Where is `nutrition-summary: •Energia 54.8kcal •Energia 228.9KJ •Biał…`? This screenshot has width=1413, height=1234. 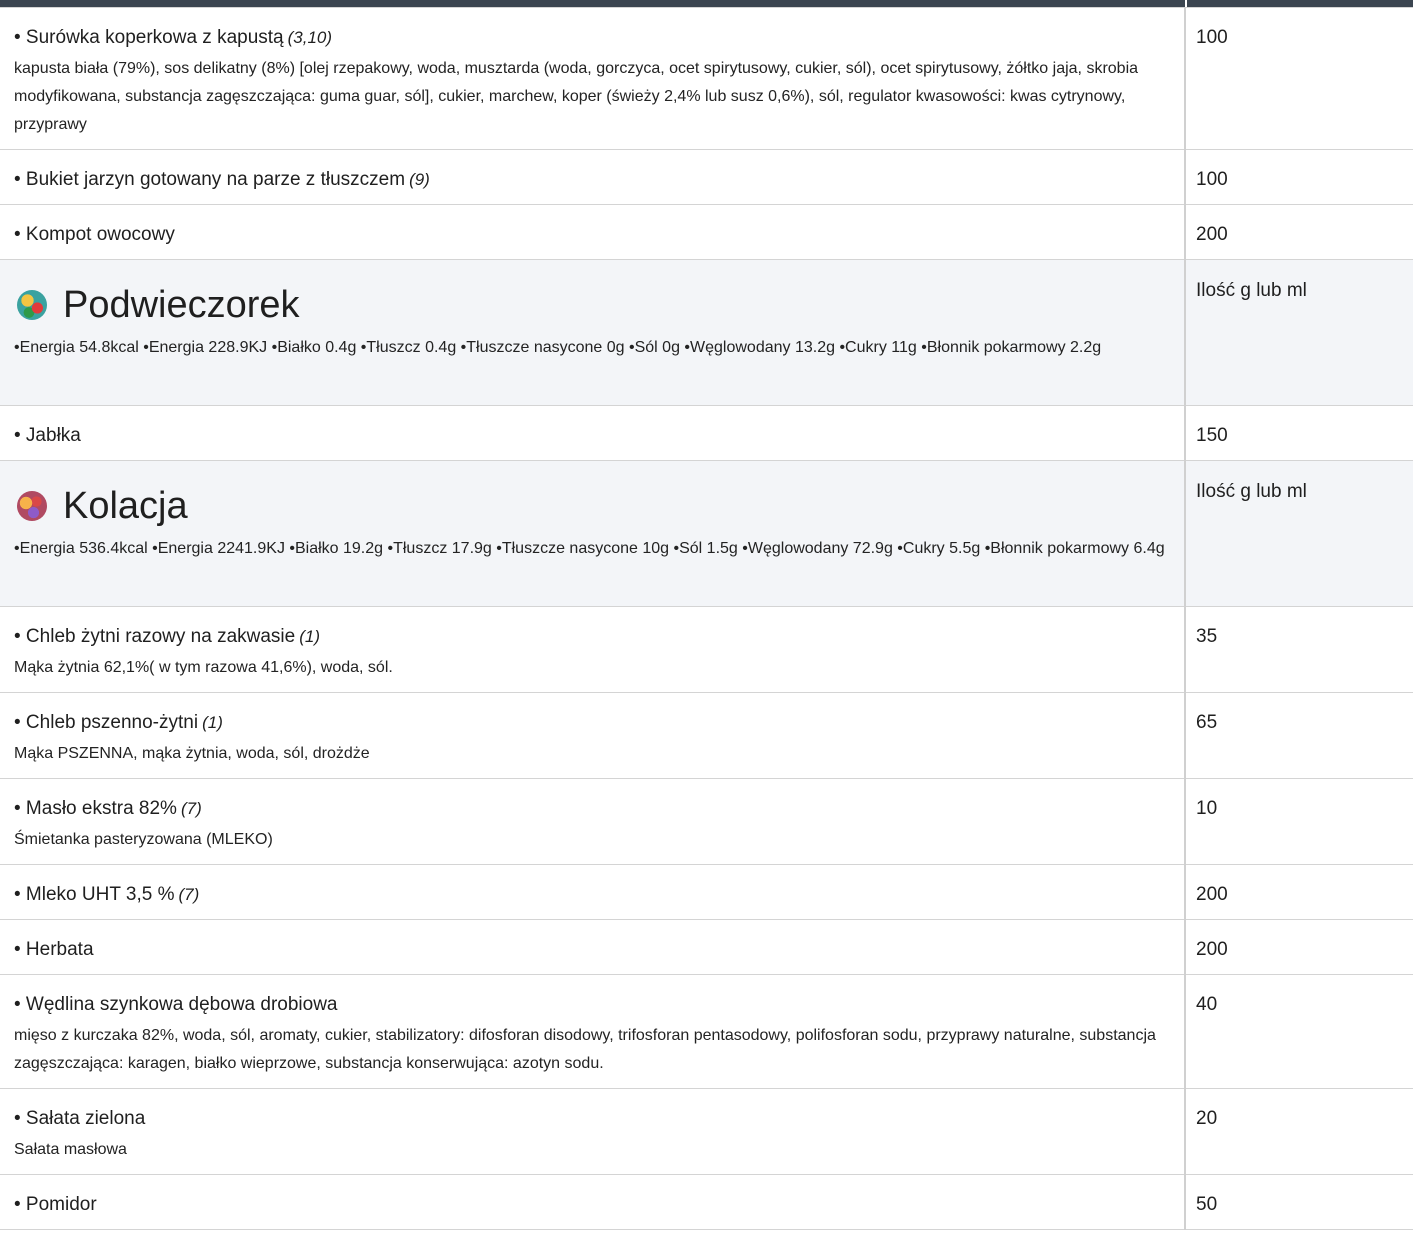 nutrition-summary: •Energia 54.8kcal •Energia 228.9KJ •Biał… is located at coordinates (558, 347).